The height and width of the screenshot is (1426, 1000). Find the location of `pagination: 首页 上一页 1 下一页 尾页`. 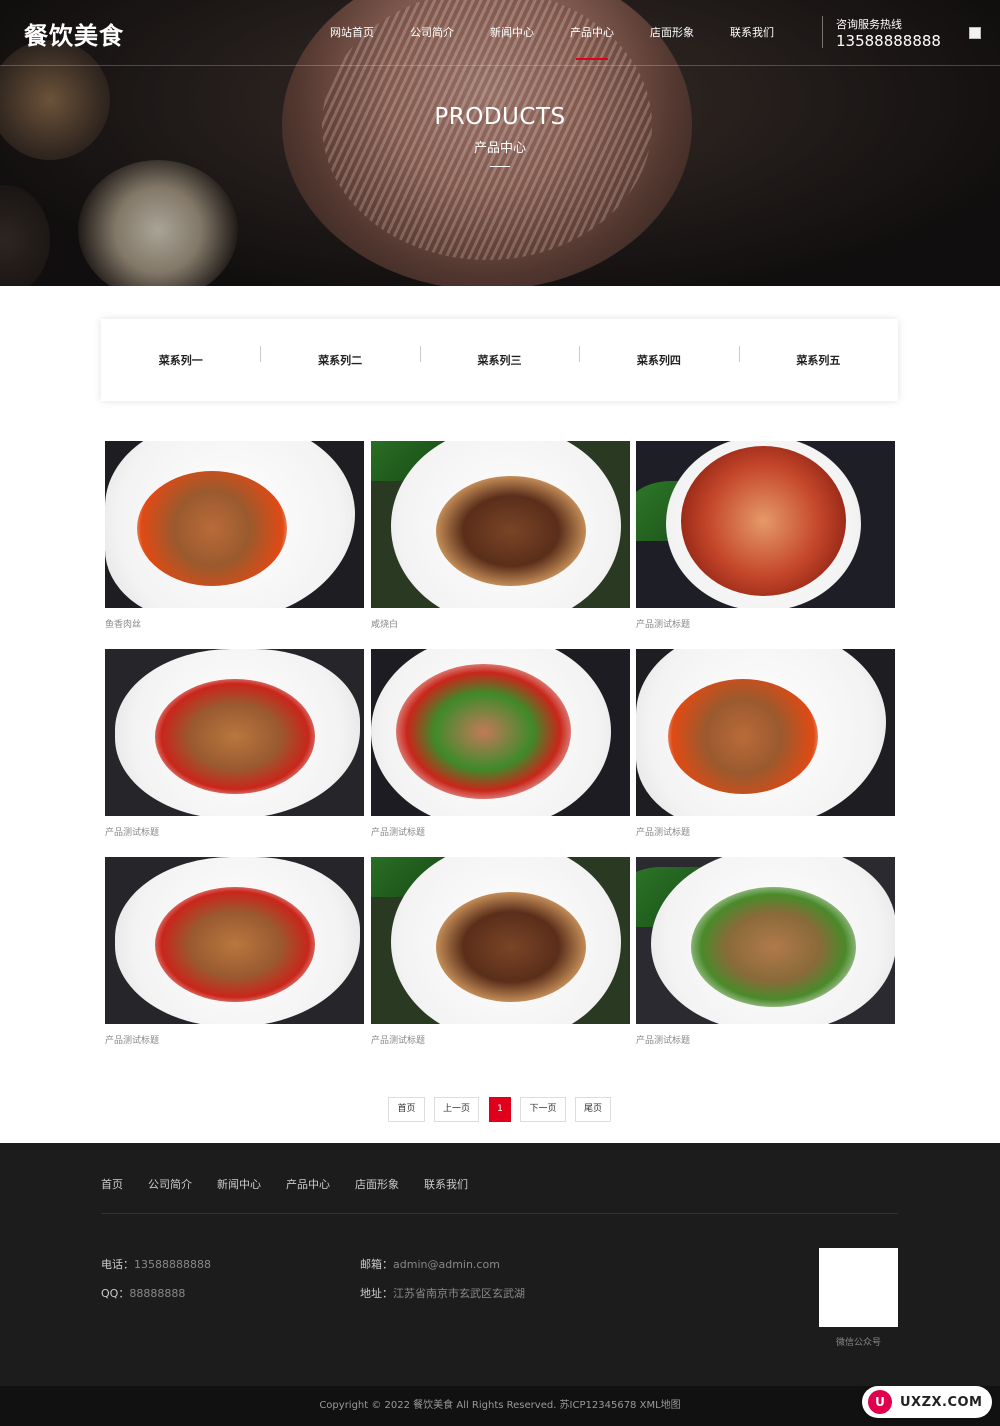

pagination: 首页 上一页 1 下一页 尾页 is located at coordinates (500, 1109).